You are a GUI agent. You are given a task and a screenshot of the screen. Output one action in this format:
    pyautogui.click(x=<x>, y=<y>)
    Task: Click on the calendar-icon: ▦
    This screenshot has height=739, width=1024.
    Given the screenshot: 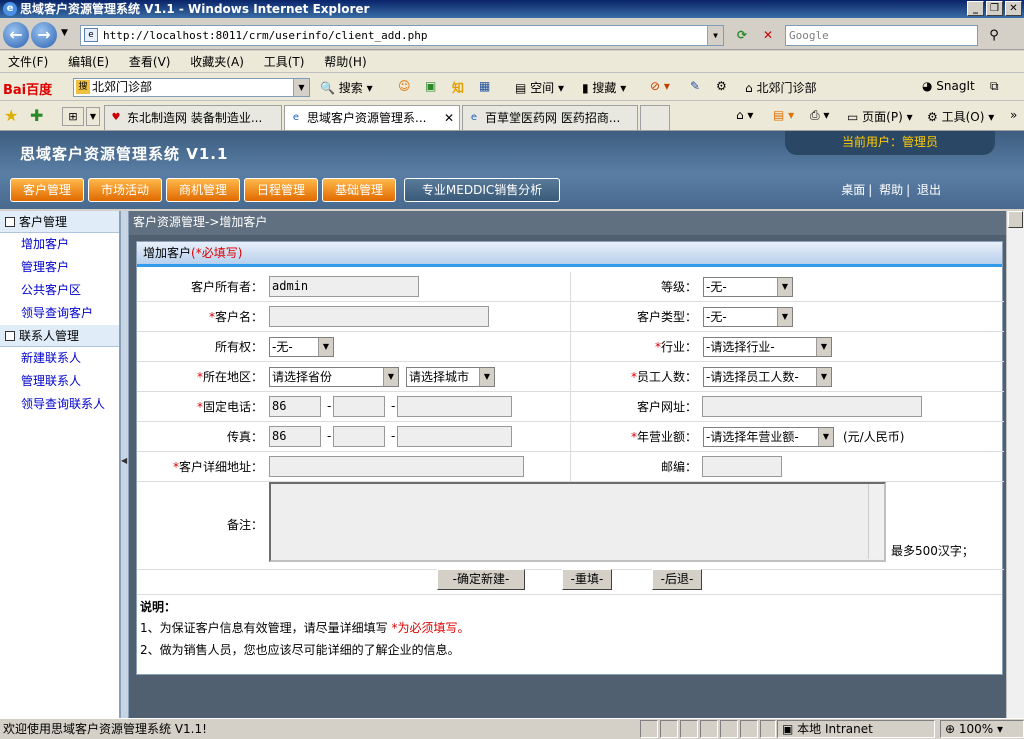 What is the action you would take?
    pyautogui.click(x=484, y=86)
    